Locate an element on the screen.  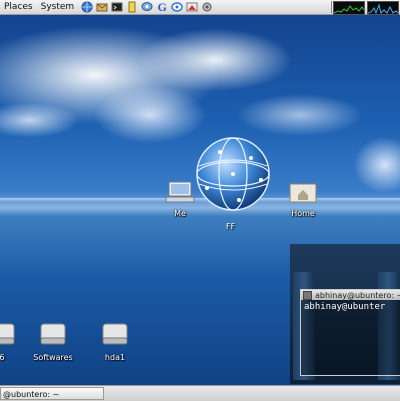
google-icon: G is located at coordinates (162, 7).